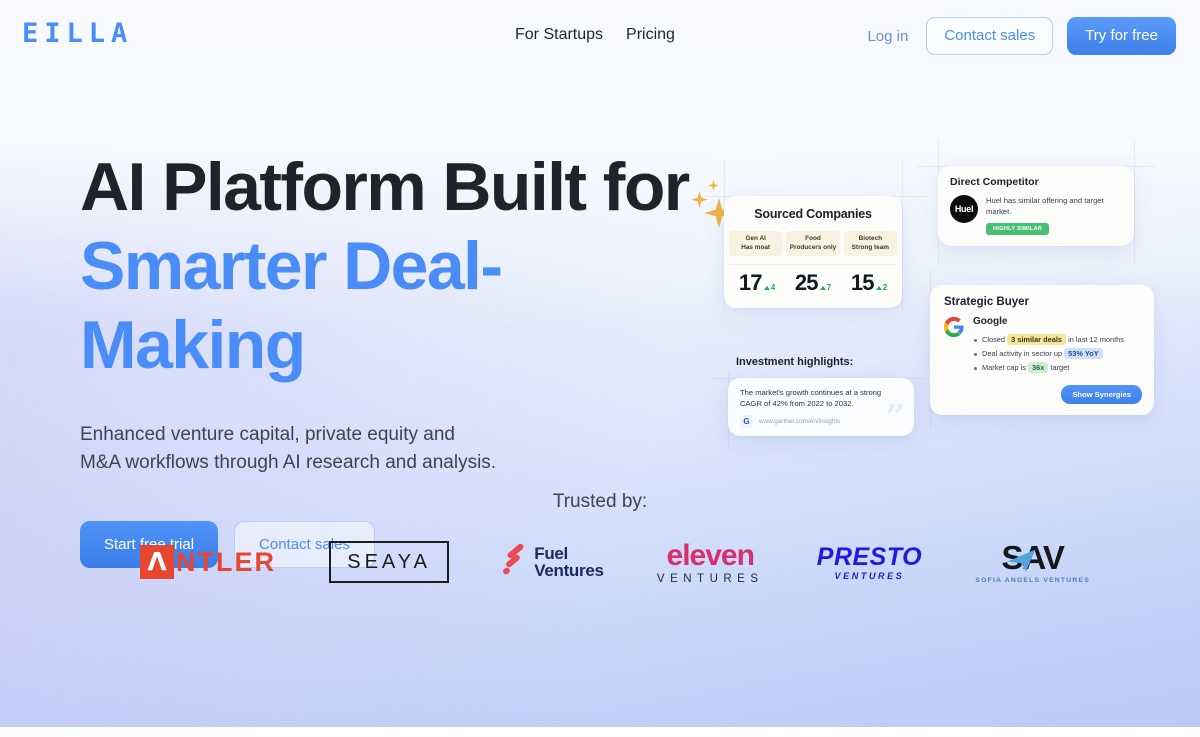  What do you see at coordinates (157, 562) in the screenshot?
I see `antler-mark-icon: Λ` at bounding box center [157, 562].